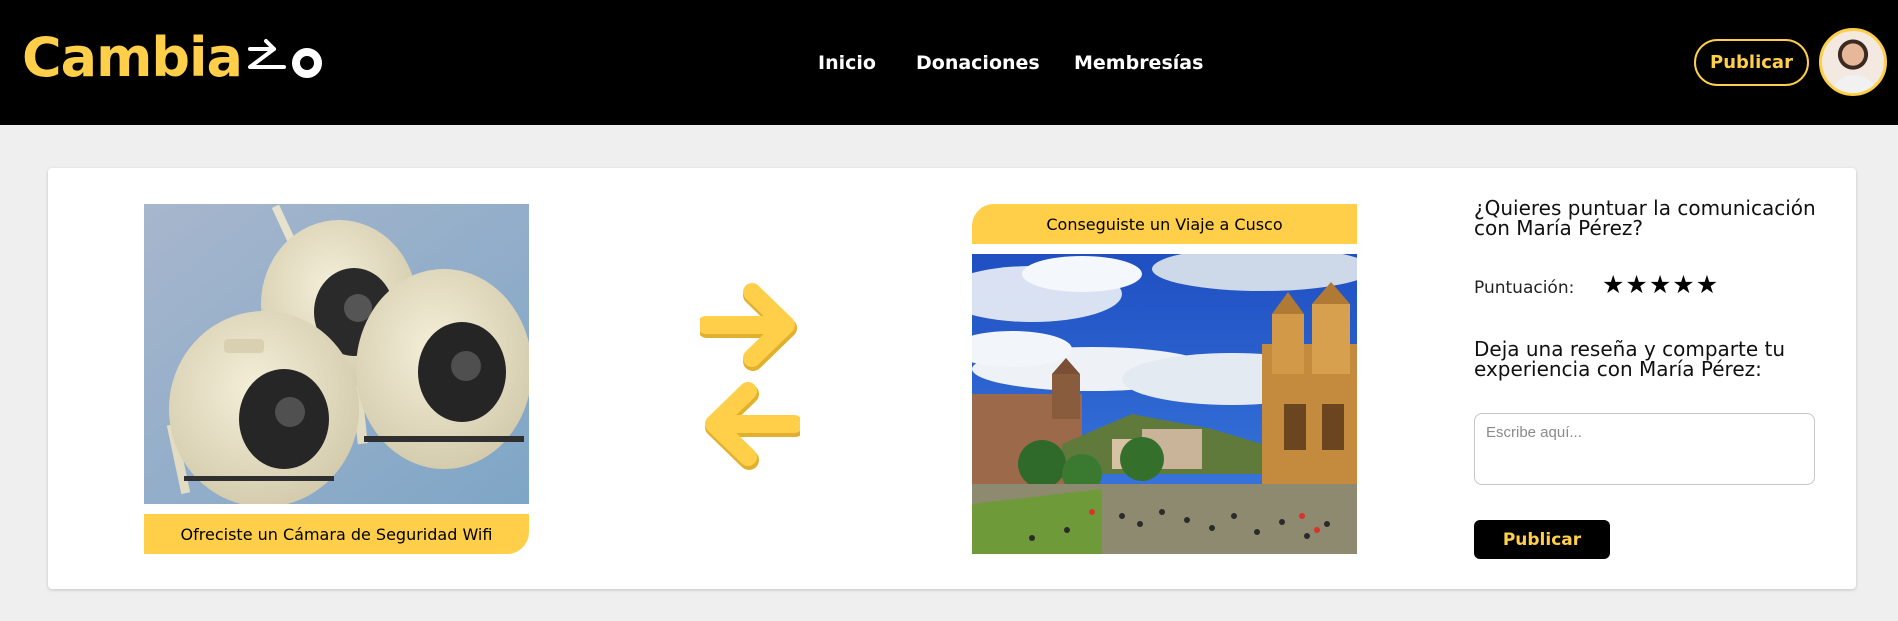 This screenshot has width=1898, height=621. I want to click on received-item-image, so click(1164, 404).